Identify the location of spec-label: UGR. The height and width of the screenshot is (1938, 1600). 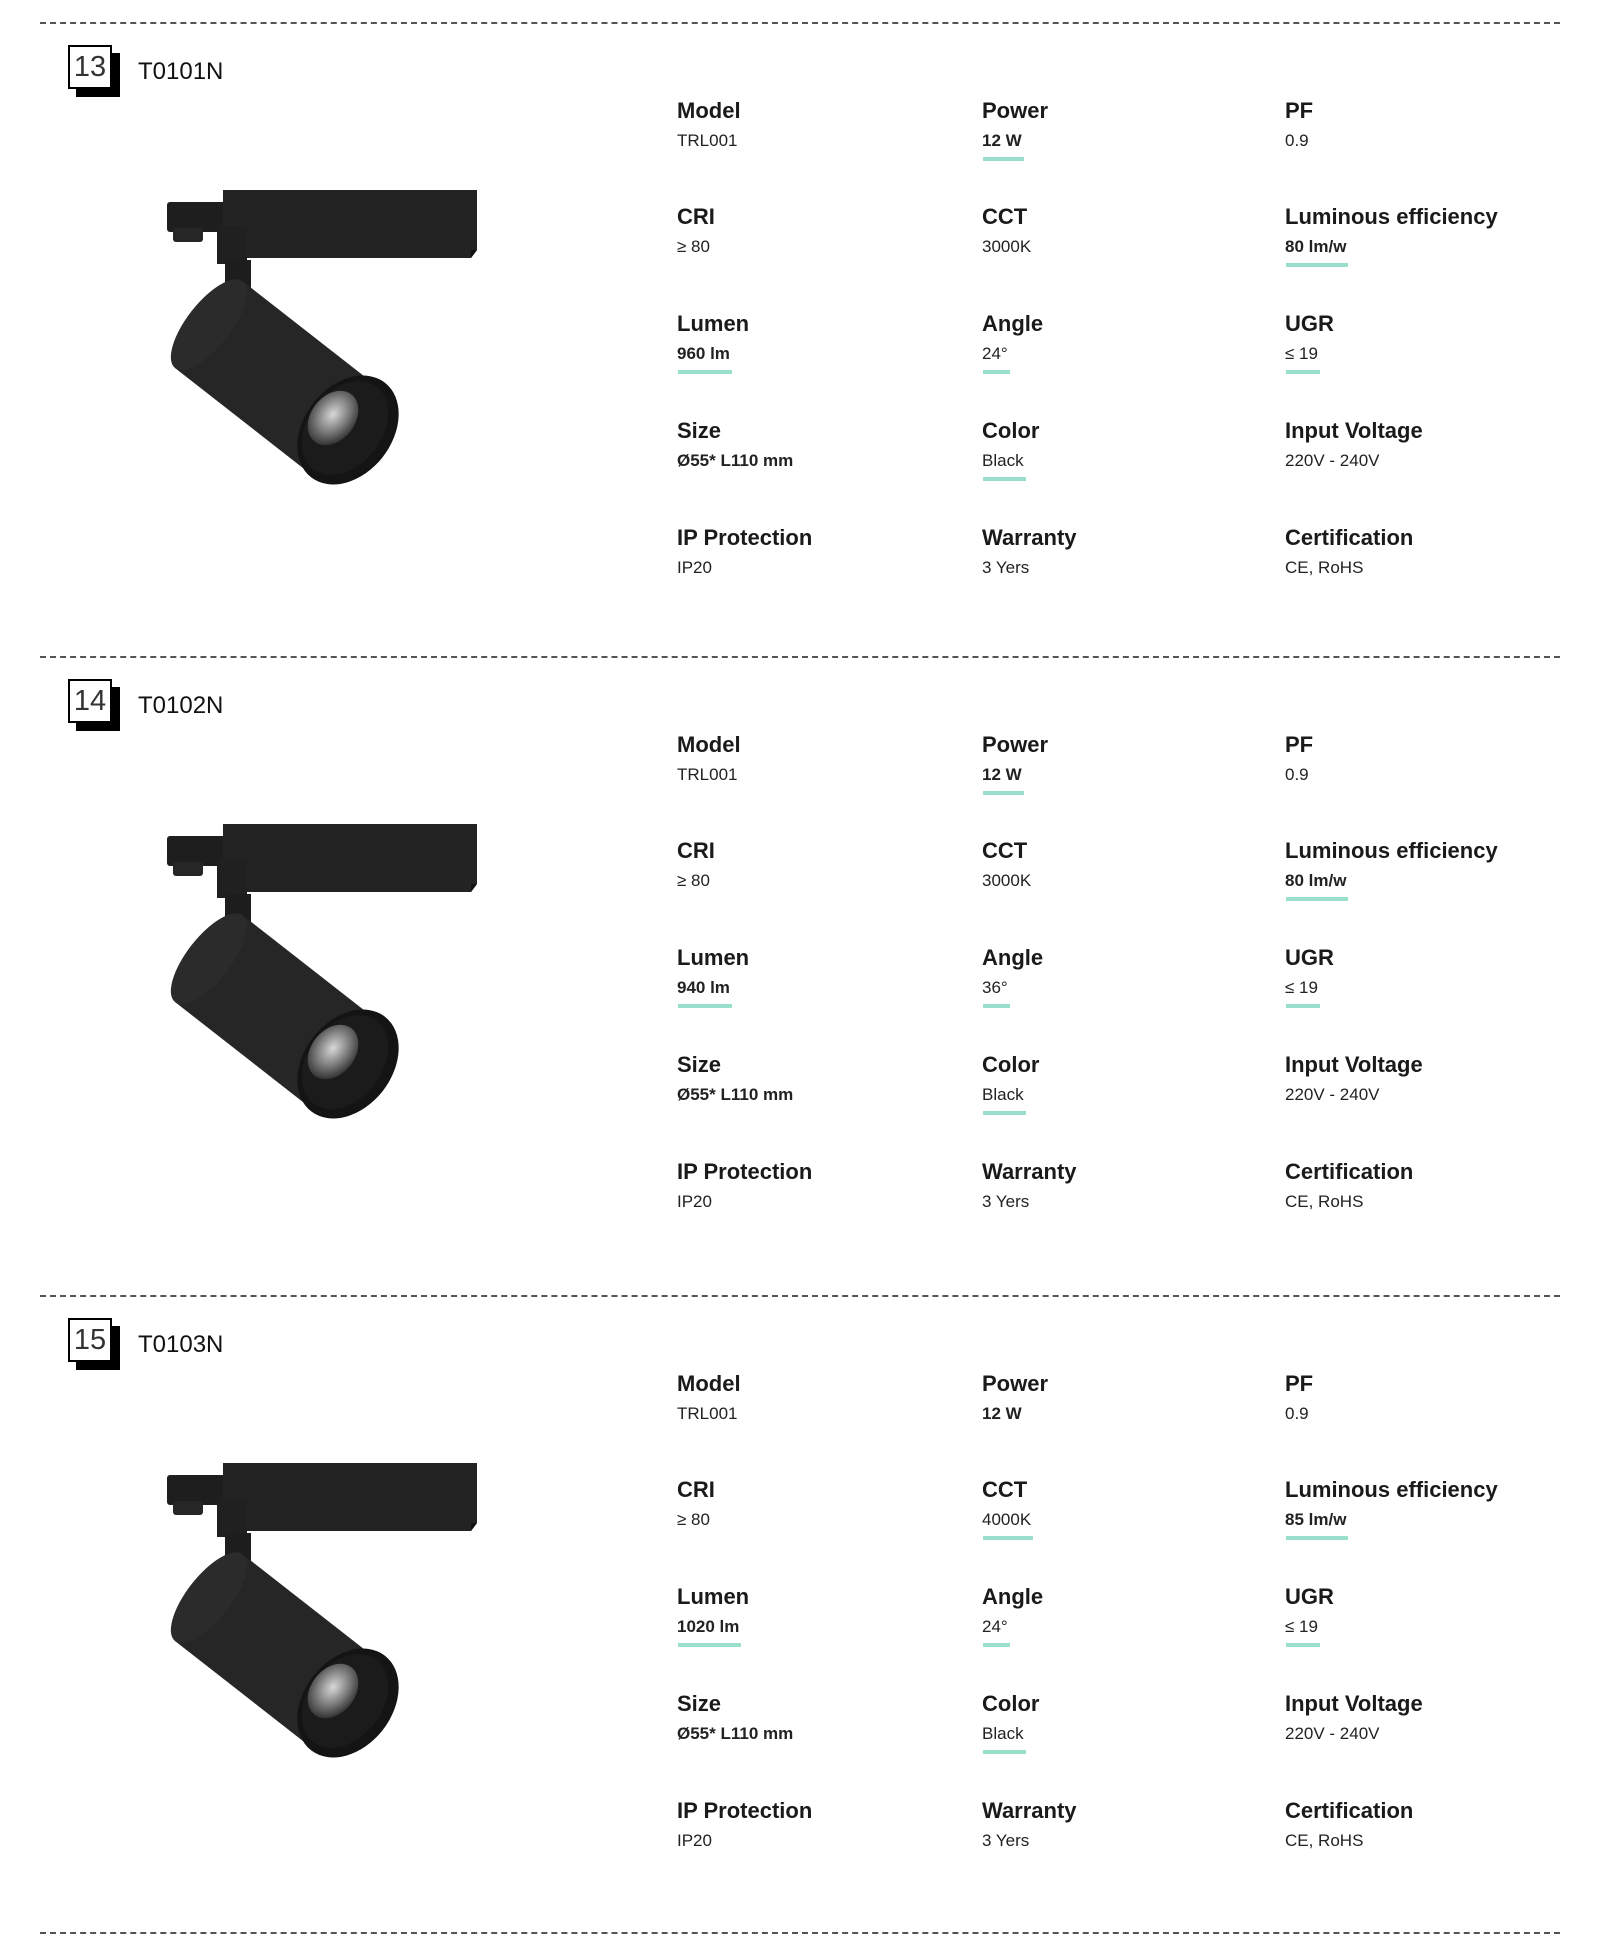
(1309, 1596).